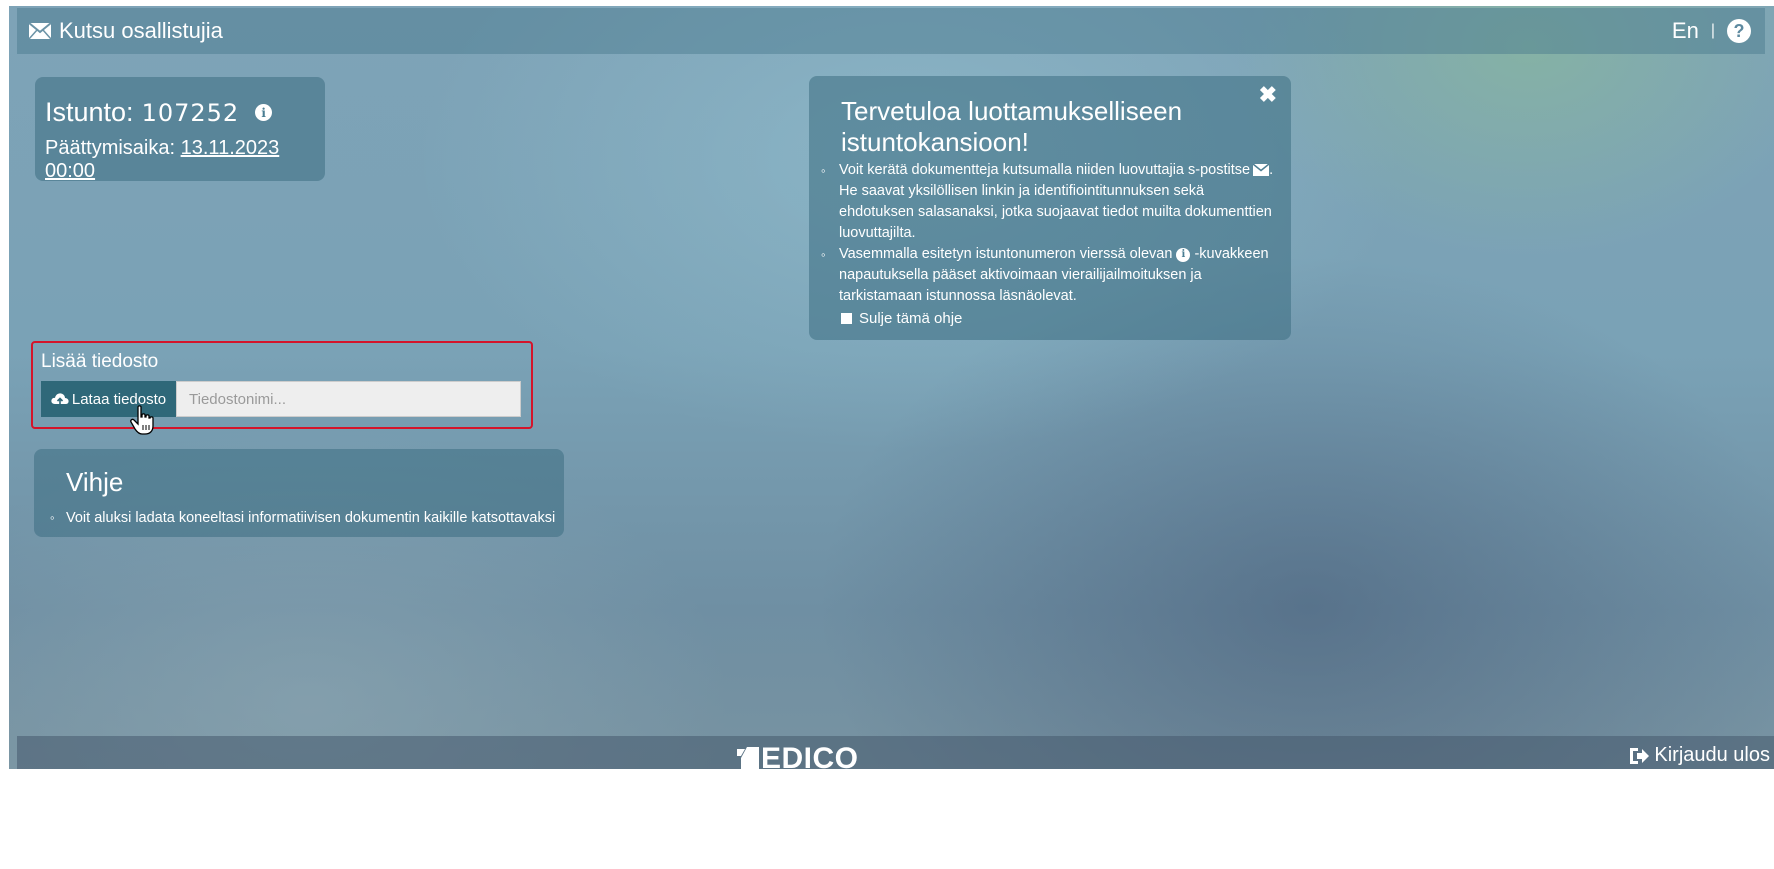  I want to click on logout-button: Kirjaudu ulos, so click(1699, 755).